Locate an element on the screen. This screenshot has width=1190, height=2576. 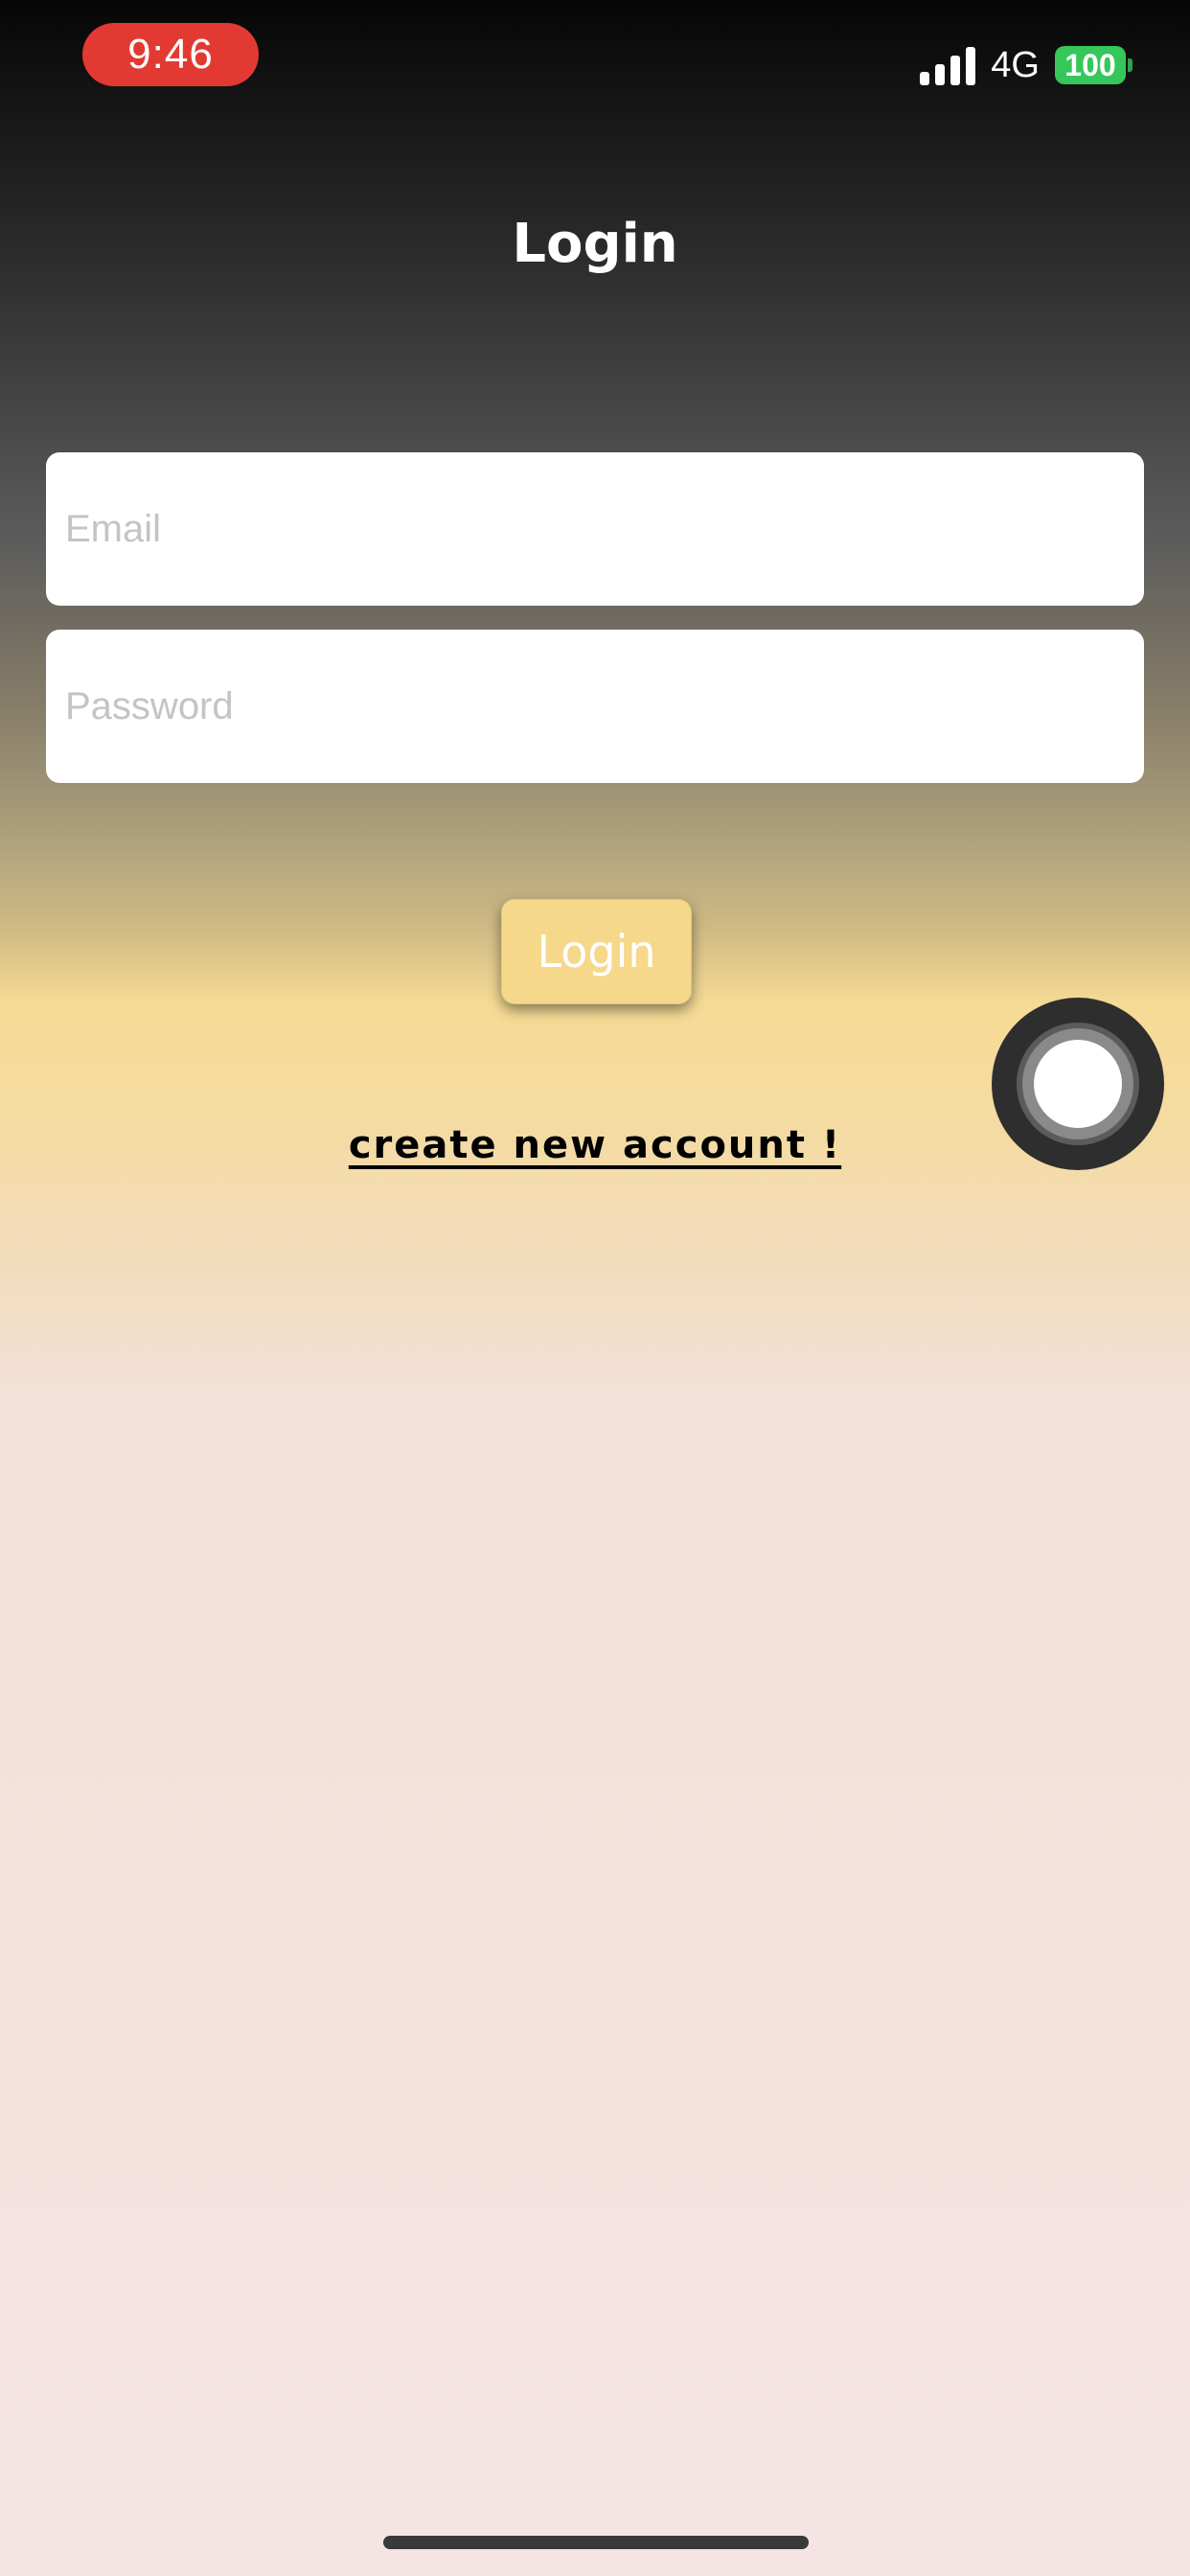
battery-icon: 100 is located at coordinates (1094, 65).